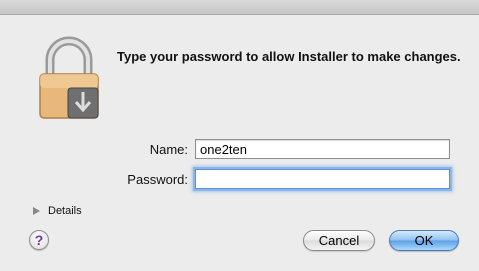 This screenshot has height=271, width=479. What do you see at coordinates (239, 7) in the screenshot?
I see `window-titlebar` at bounding box center [239, 7].